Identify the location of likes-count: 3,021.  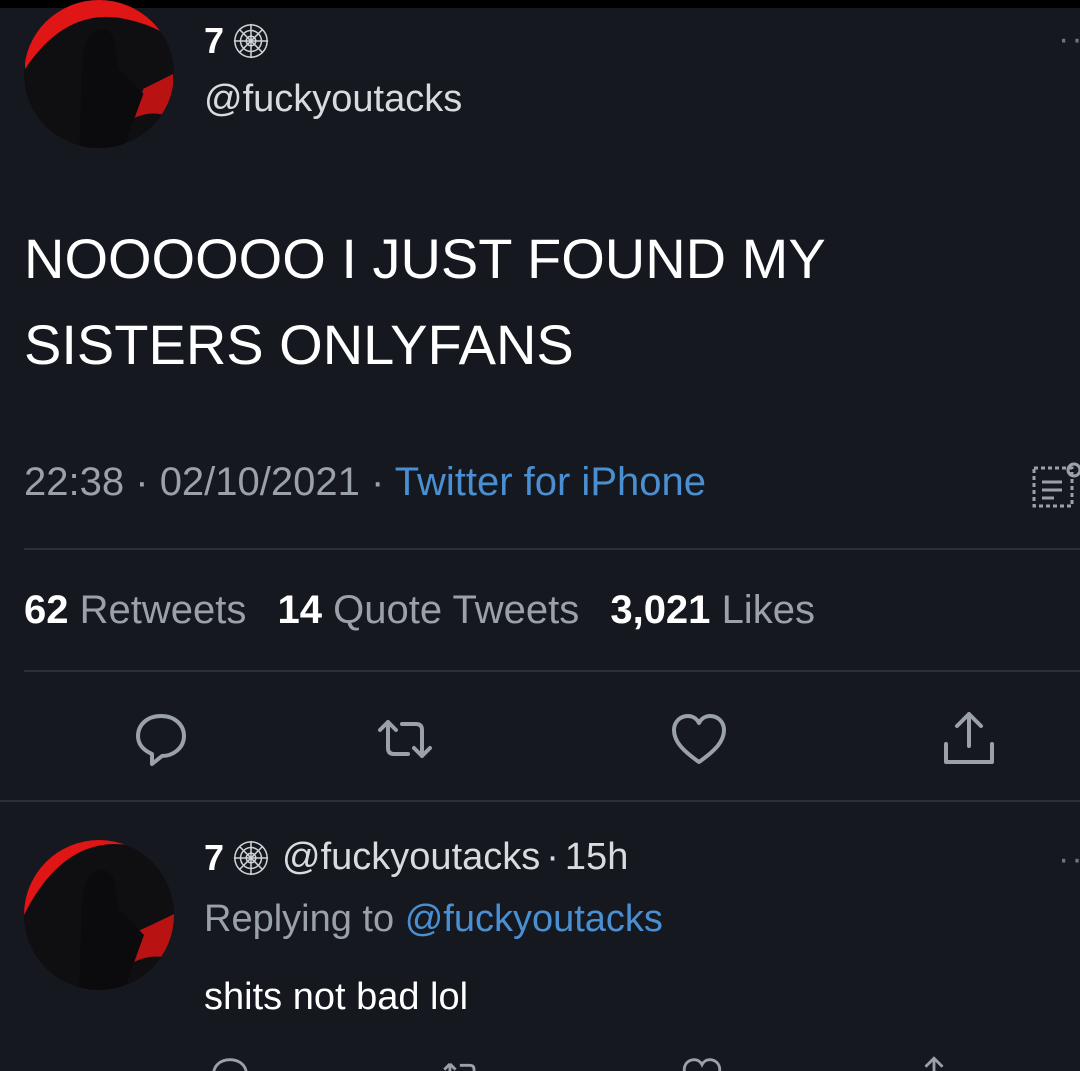
(660, 610).